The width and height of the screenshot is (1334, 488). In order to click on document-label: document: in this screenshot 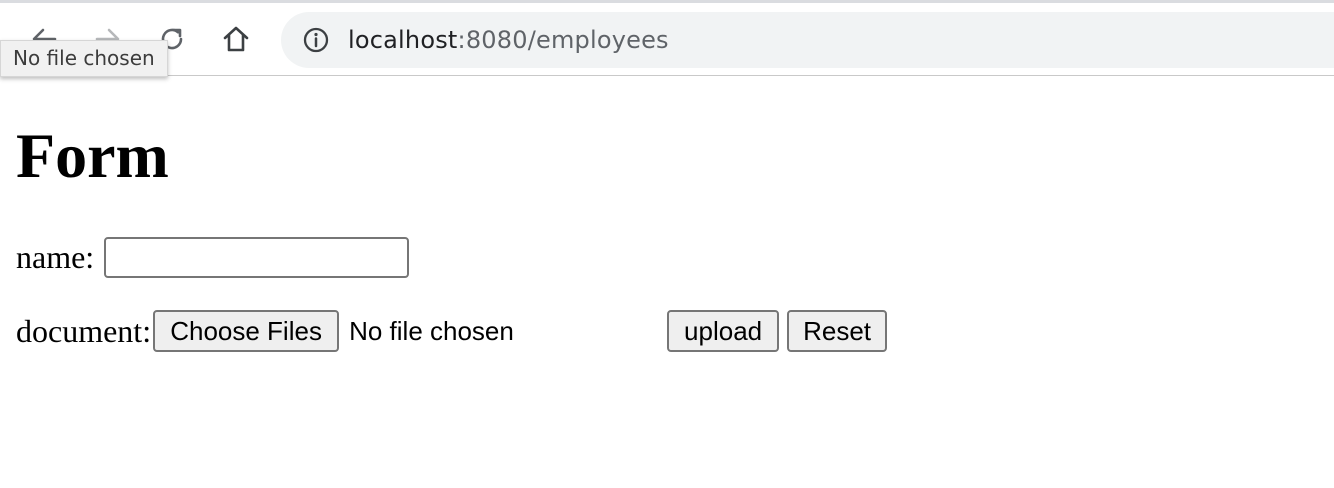, I will do `click(84, 331)`.